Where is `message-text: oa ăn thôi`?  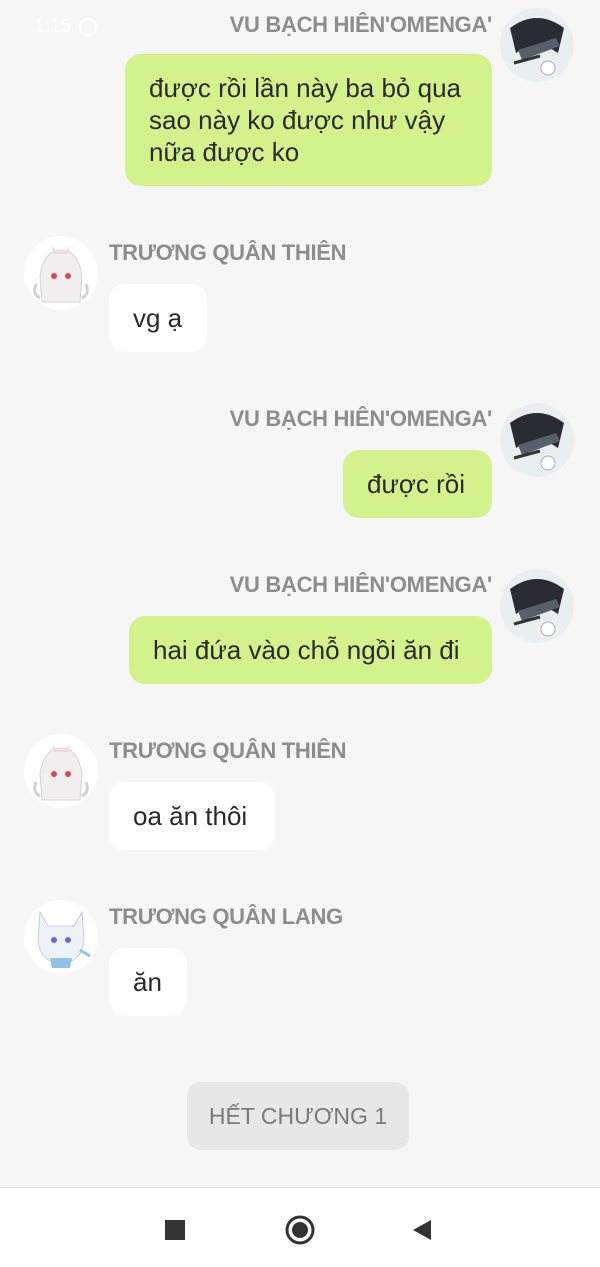
message-text: oa ăn thôi is located at coordinates (190, 816).